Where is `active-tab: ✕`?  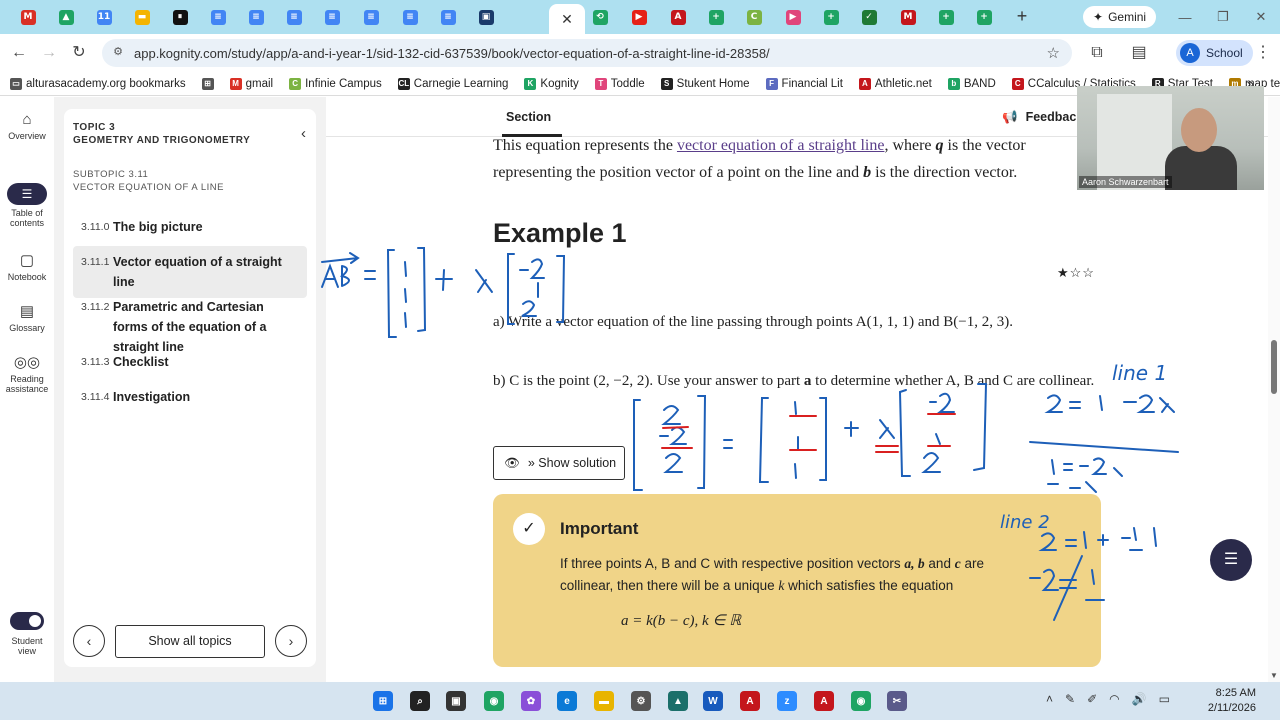 active-tab: ✕ is located at coordinates (567, 19).